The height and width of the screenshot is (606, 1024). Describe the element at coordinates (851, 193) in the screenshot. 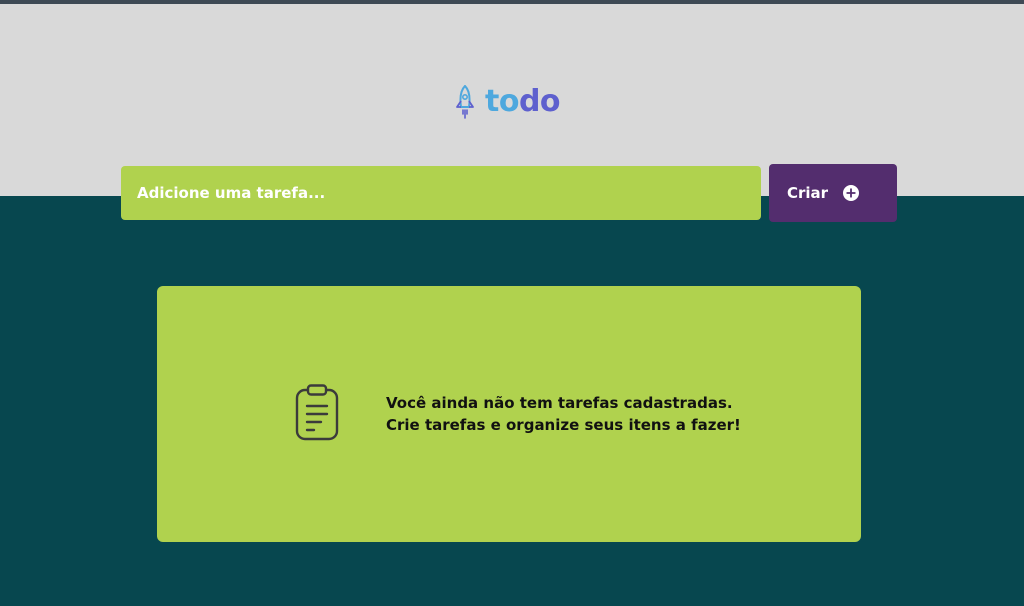

I see `plus-circle-icon` at that location.